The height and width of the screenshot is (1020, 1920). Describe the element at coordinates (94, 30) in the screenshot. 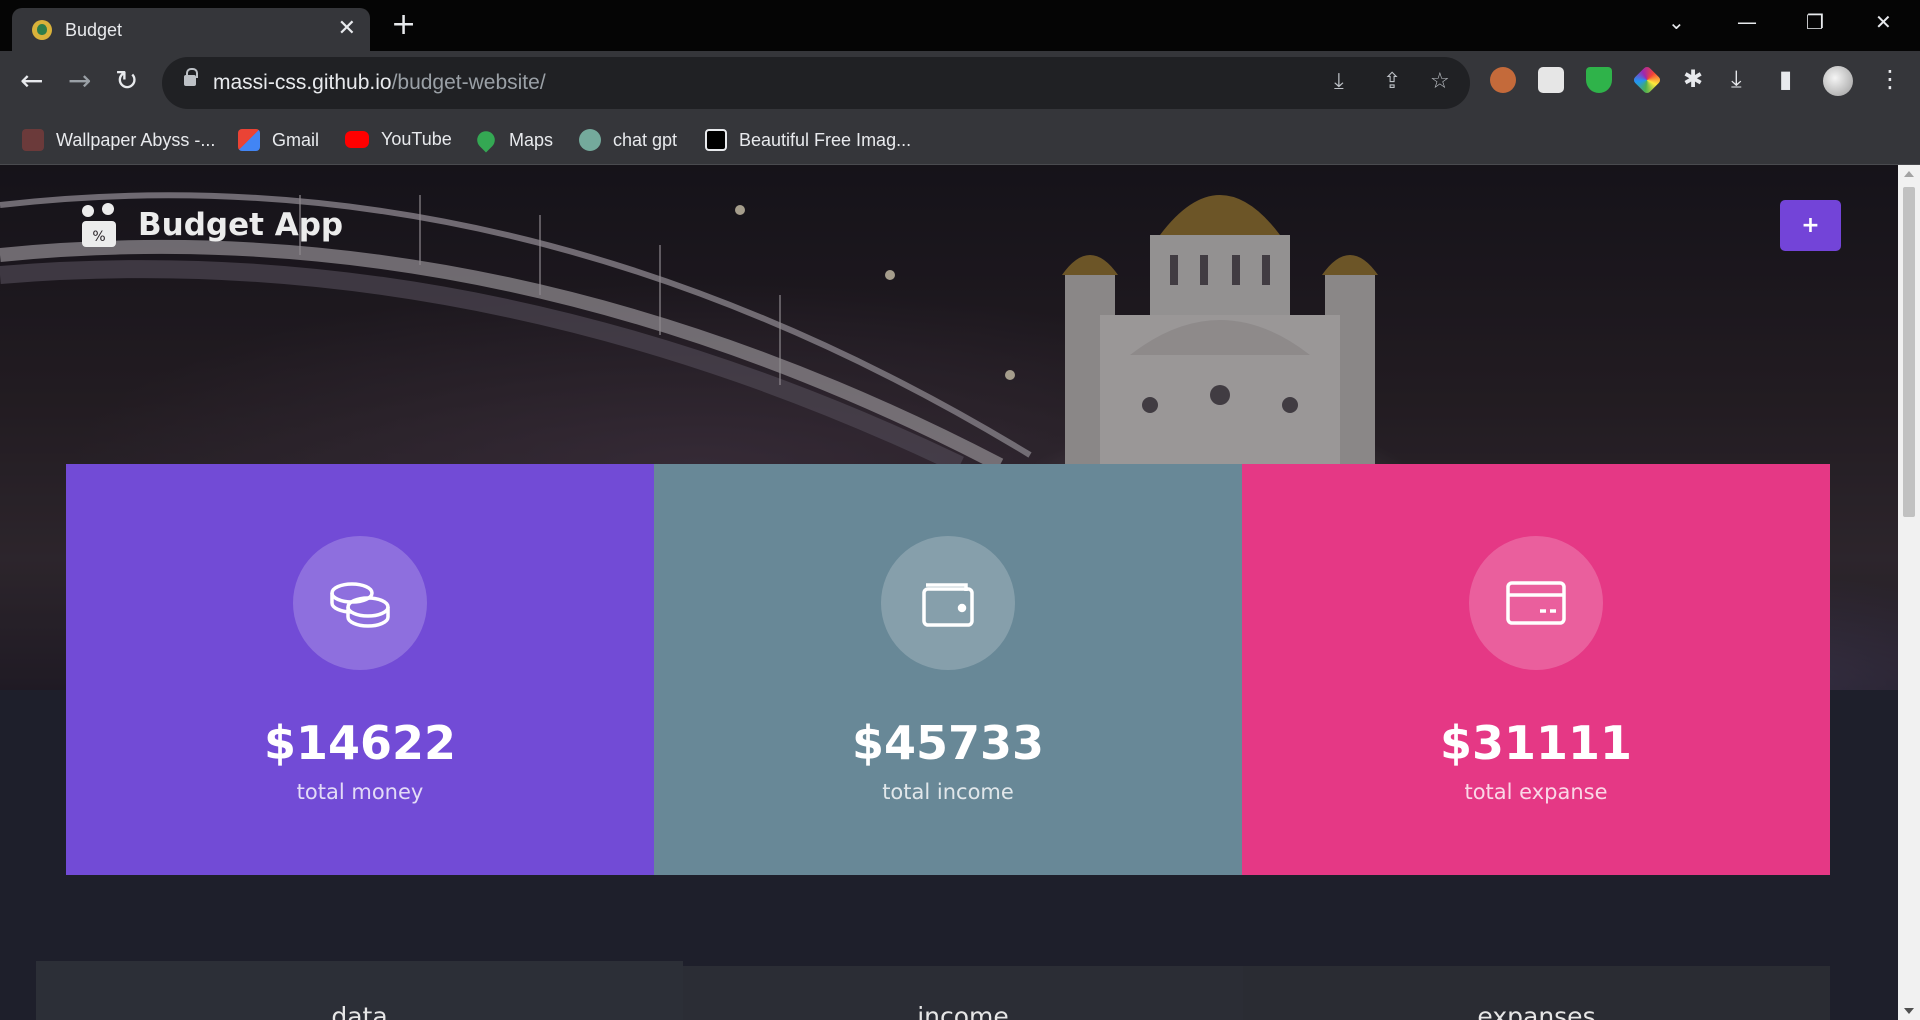

I see `tab-title: Budget` at that location.